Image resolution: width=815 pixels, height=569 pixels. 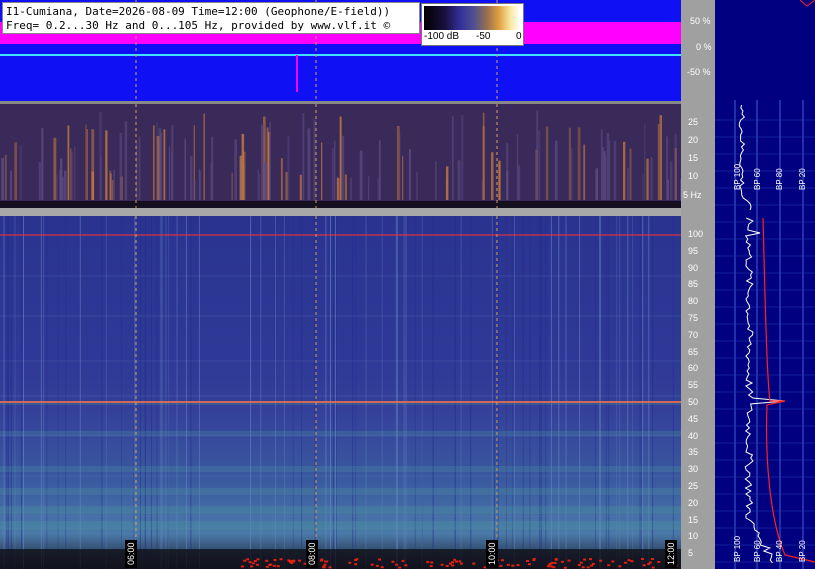 I want to click on frequency-tick: 100, so click(x=696, y=234).